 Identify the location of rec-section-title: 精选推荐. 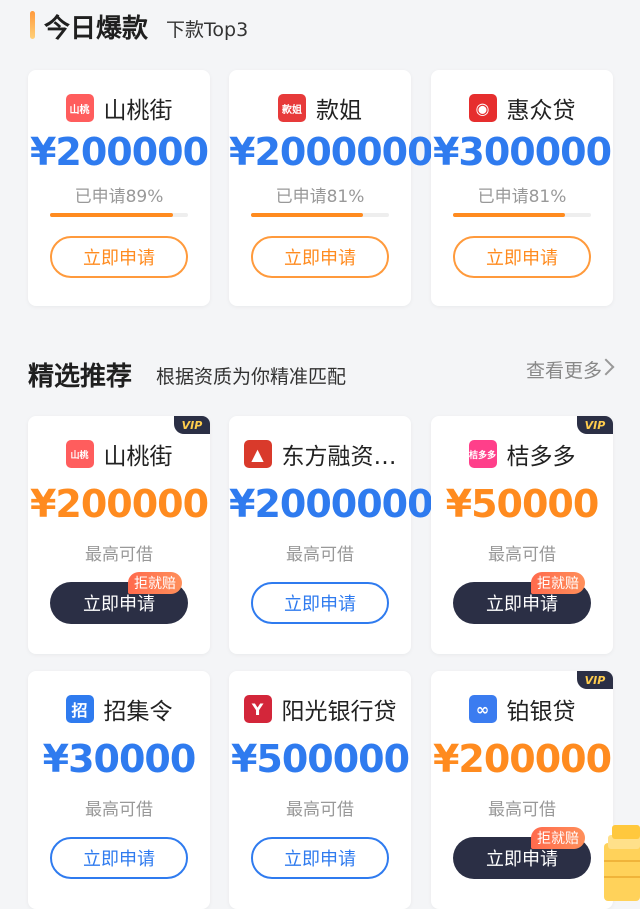
(80, 377).